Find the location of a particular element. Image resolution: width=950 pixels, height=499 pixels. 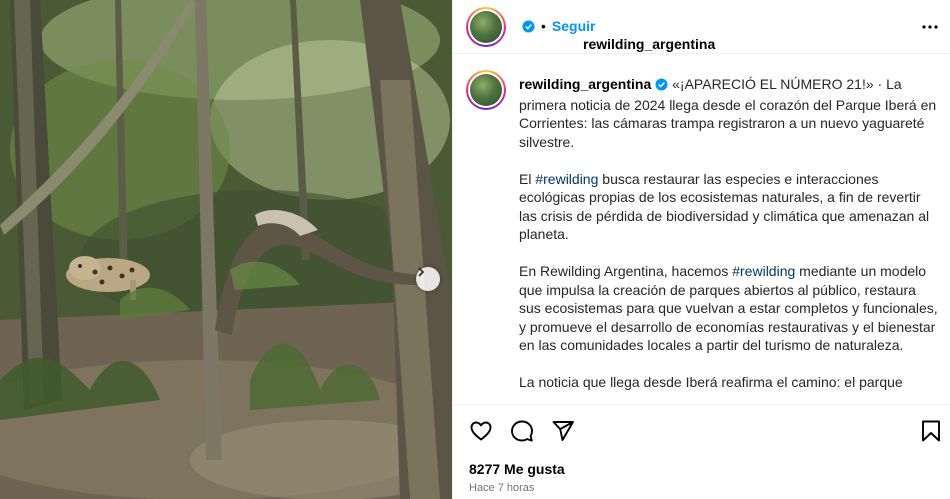

comment-icon is located at coordinates (522, 431).